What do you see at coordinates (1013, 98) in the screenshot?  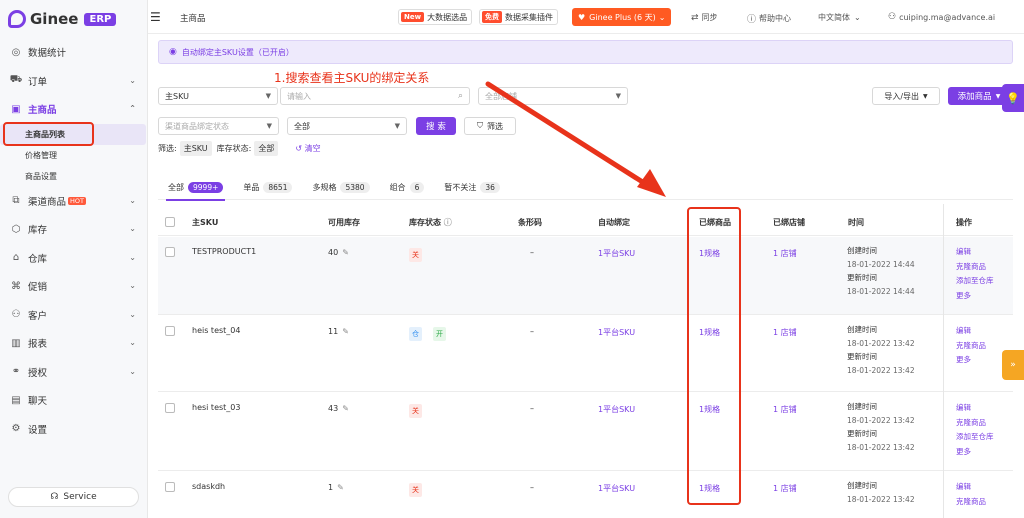 I see `lightbulb-icon: 💡` at bounding box center [1013, 98].